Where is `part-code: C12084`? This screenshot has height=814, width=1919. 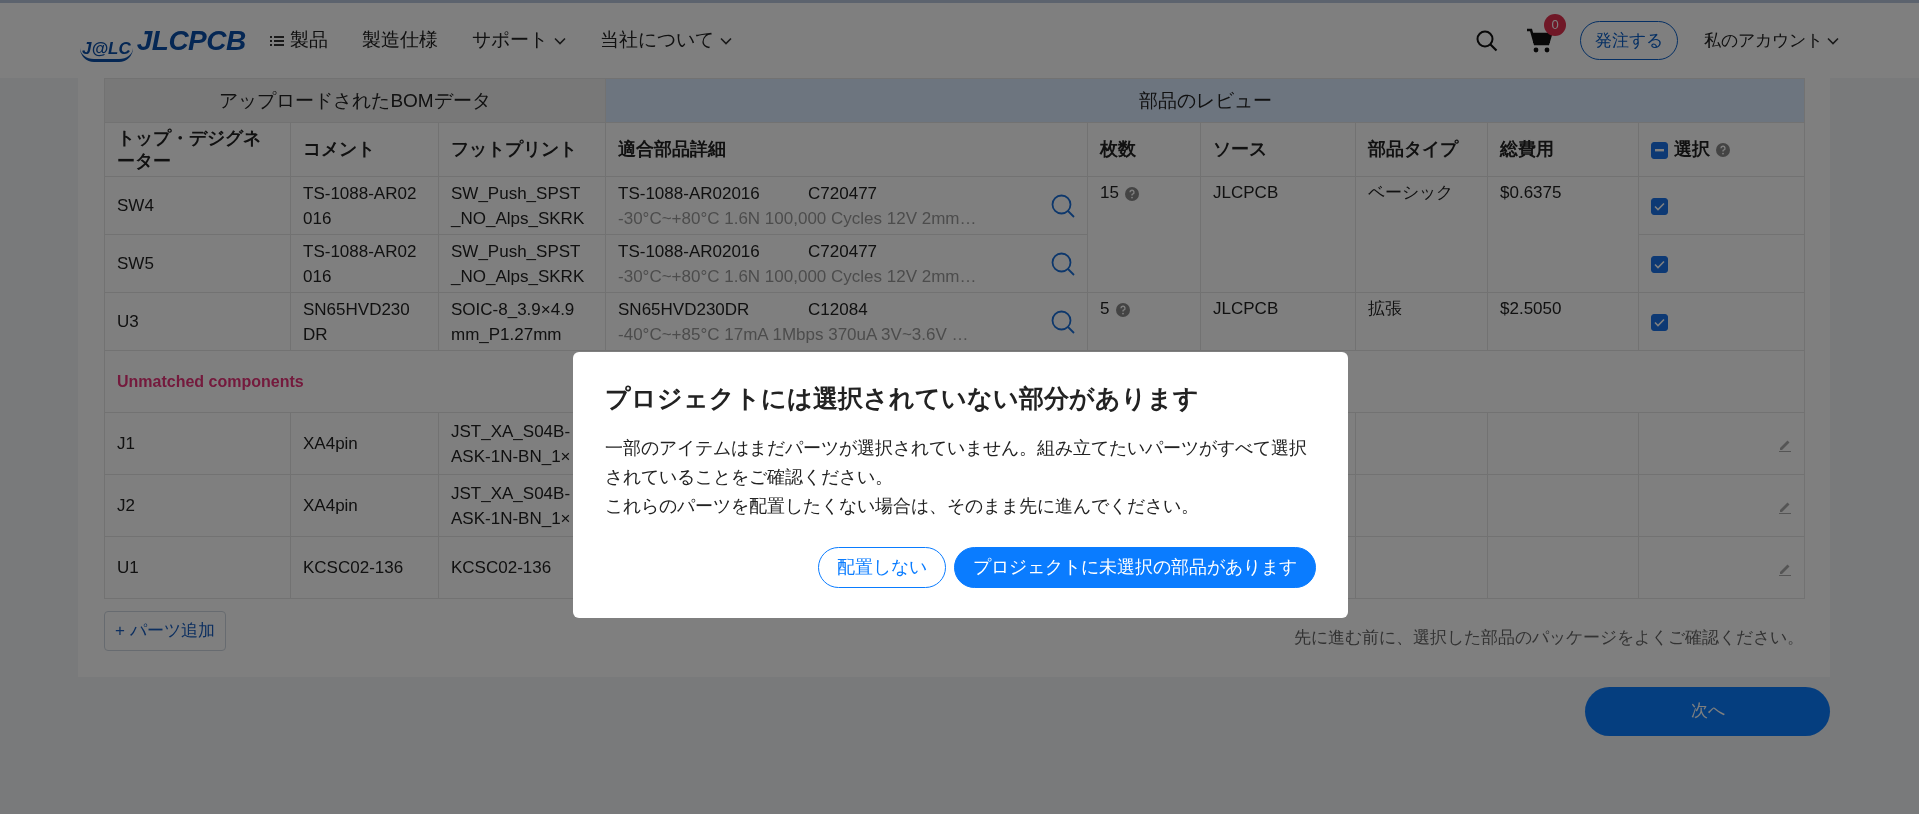
part-code: C12084 is located at coordinates (838, 309).